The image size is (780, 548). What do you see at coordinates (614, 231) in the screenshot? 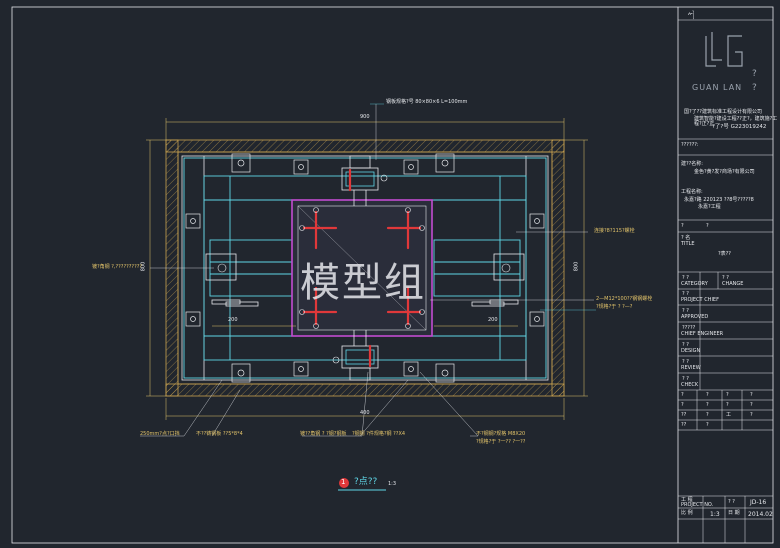
I see `right-note-1: 连接?8?115?螺栓` at bounding box center [614, 231].